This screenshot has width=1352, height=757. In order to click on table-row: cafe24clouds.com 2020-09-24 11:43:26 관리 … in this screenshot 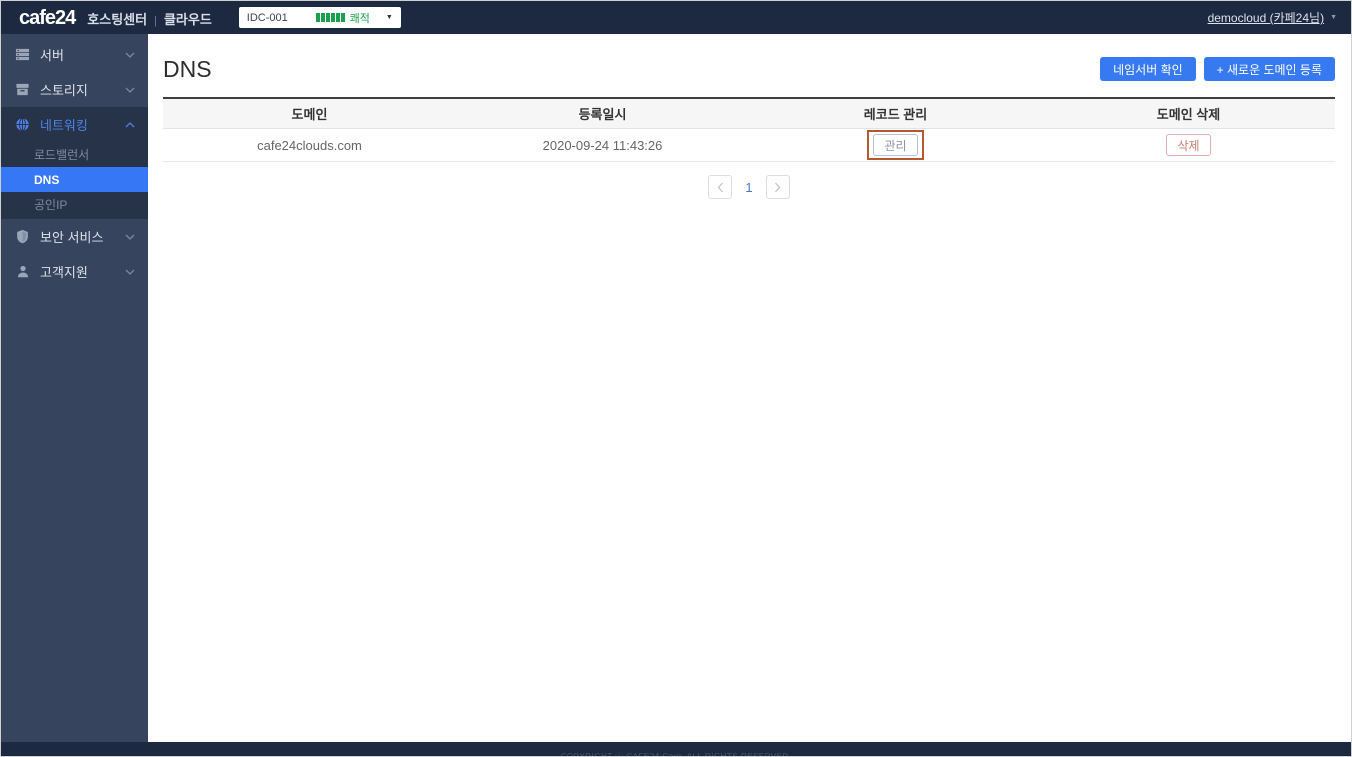, I will do `click(749, 145)`.